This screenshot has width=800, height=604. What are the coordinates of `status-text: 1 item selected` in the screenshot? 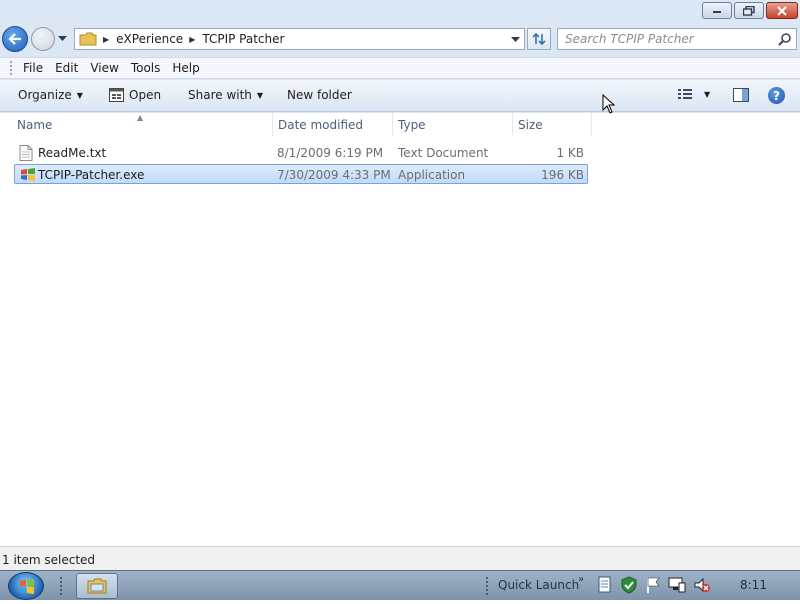 It's located at (49, 560).